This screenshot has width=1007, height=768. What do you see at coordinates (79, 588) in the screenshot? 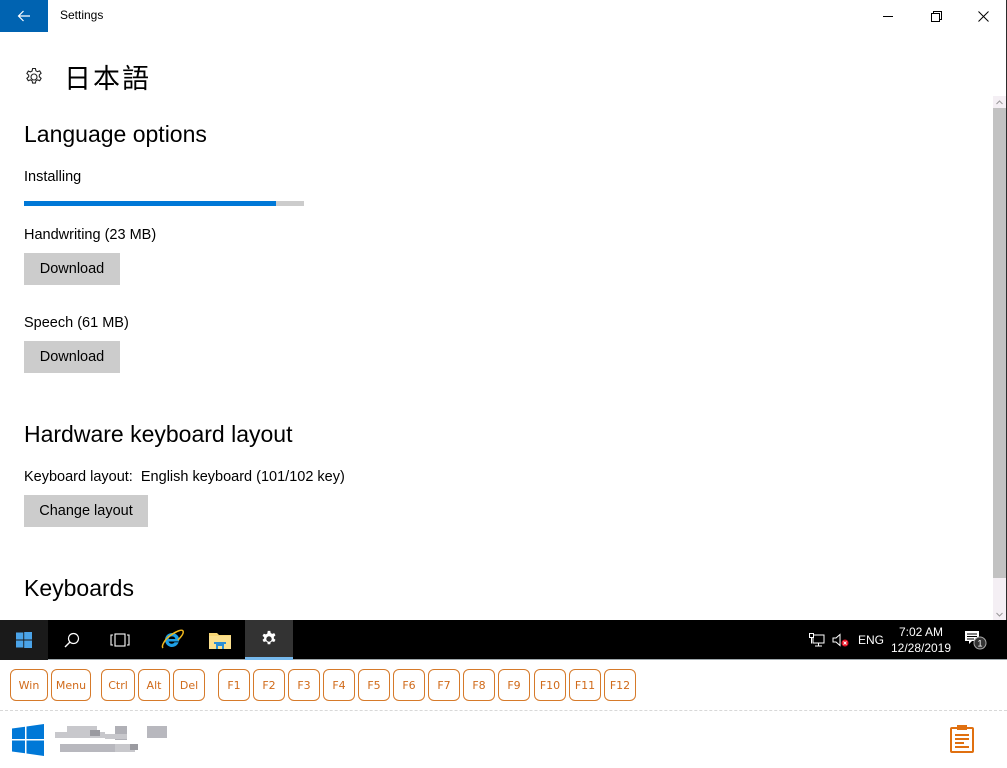
I see `keyboards-heading: Keyboards` at bounding box center [79, 588].